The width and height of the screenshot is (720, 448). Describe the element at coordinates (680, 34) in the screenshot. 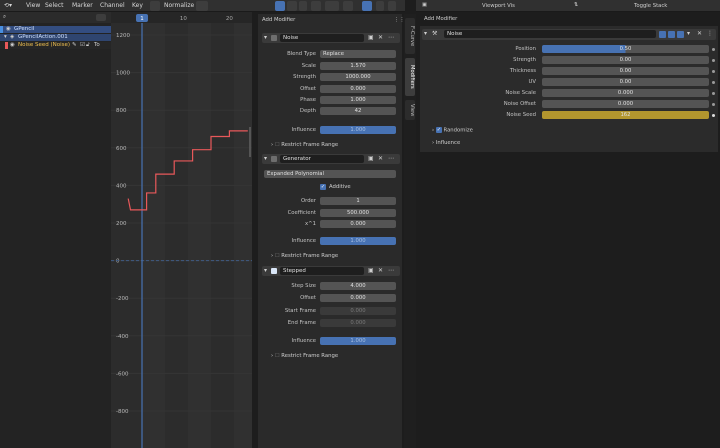

I see `render-icon` at that location.